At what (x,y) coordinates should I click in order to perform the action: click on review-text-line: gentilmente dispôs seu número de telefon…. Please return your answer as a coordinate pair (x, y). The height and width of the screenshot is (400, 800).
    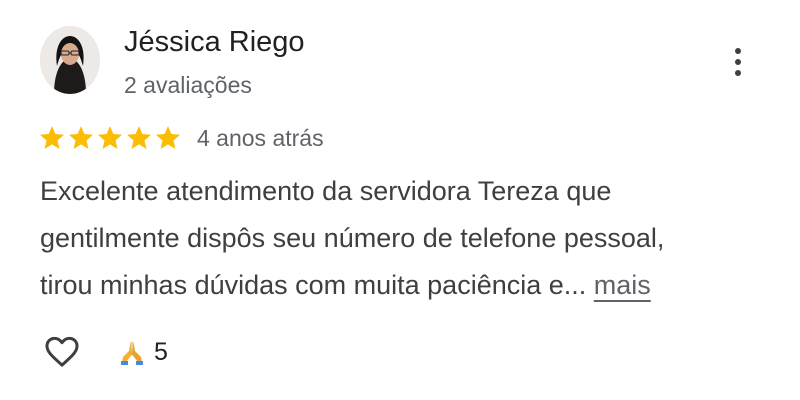
    Looking at the image, I should click on (352, 238).